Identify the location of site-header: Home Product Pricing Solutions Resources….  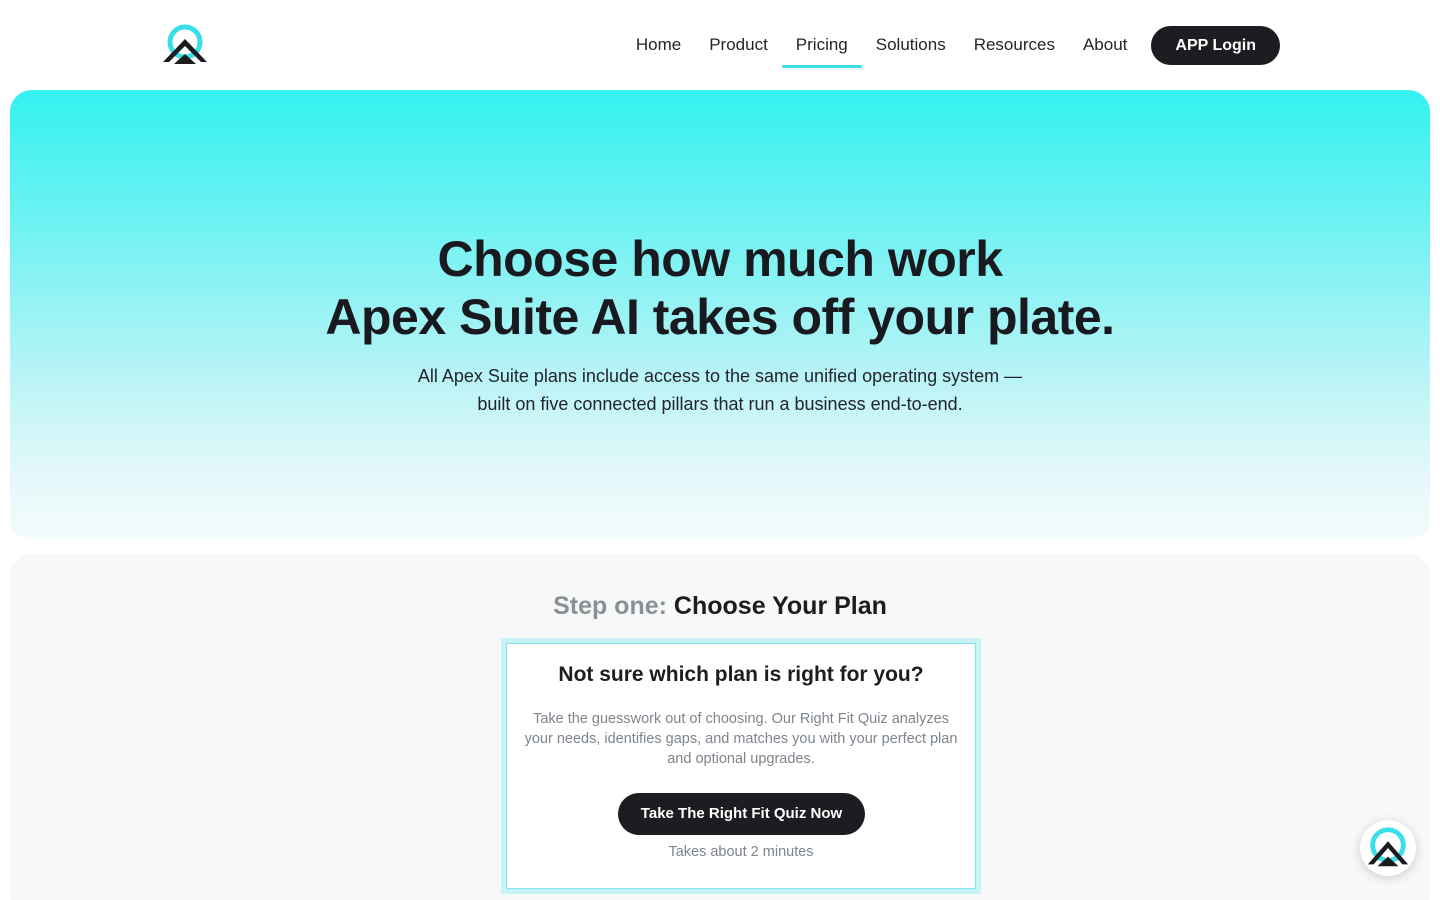
(720, 45).